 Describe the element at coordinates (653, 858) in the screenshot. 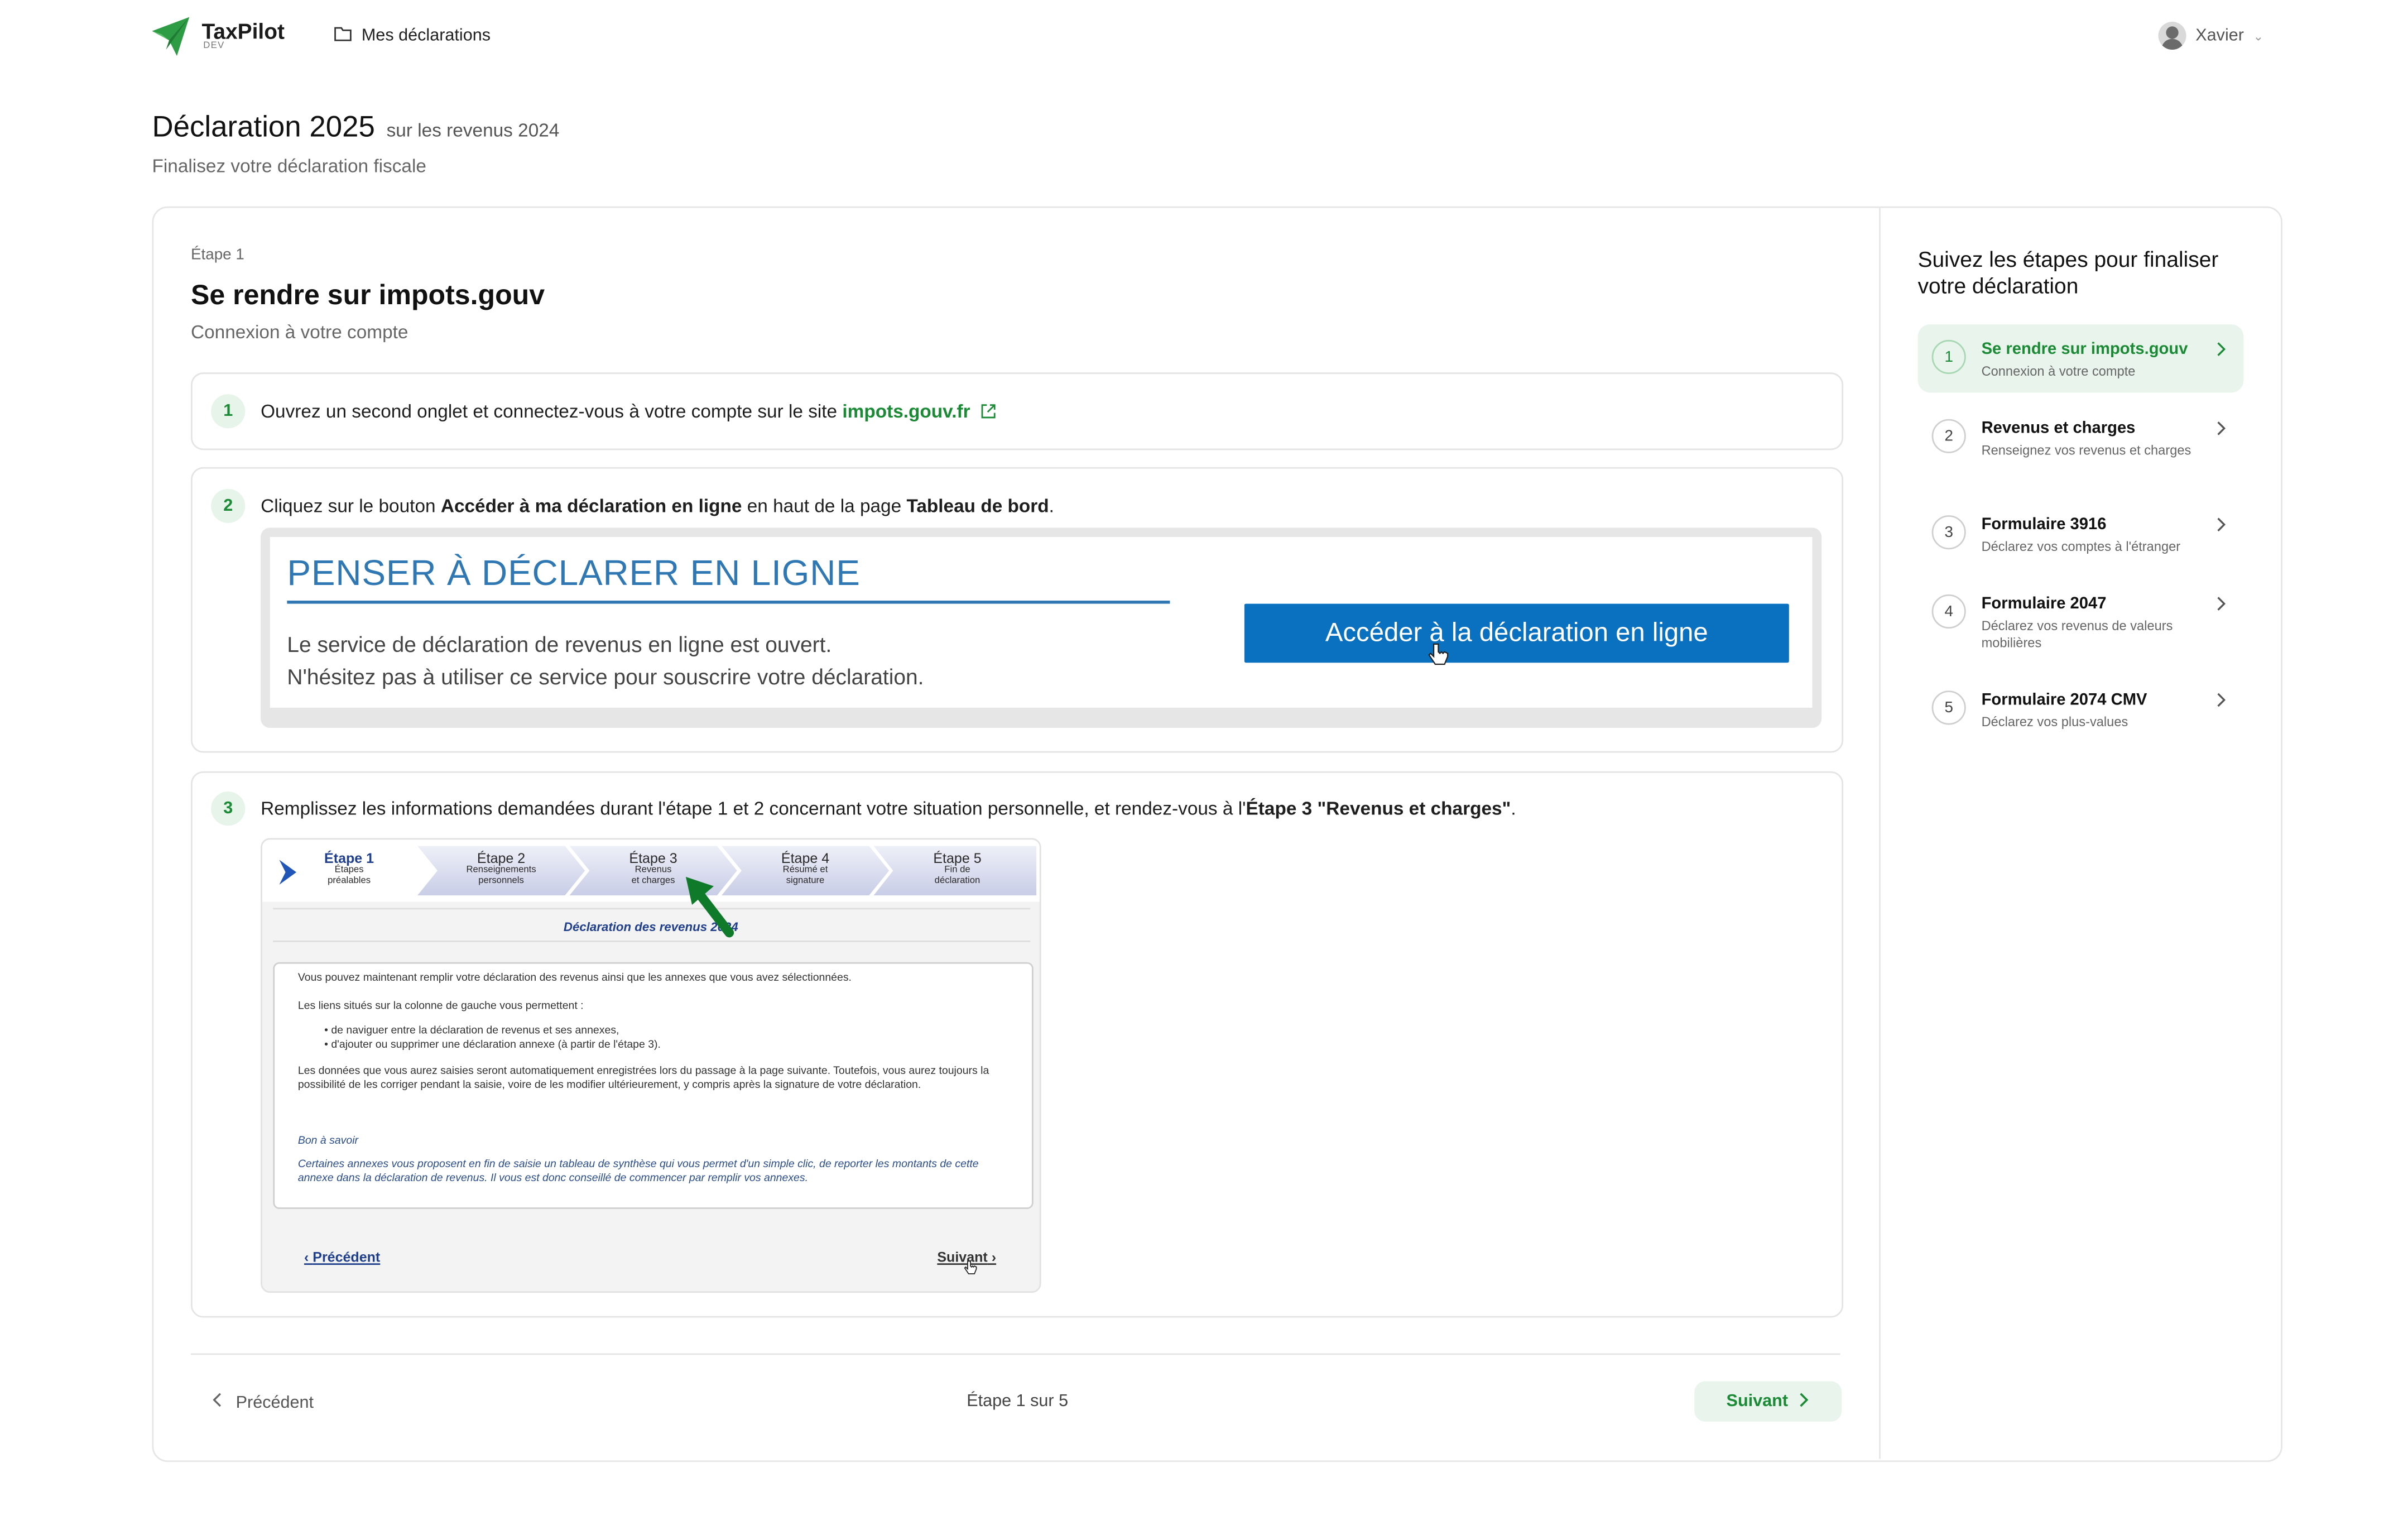

I see `stepper-step-title: Étape 3` at that location.